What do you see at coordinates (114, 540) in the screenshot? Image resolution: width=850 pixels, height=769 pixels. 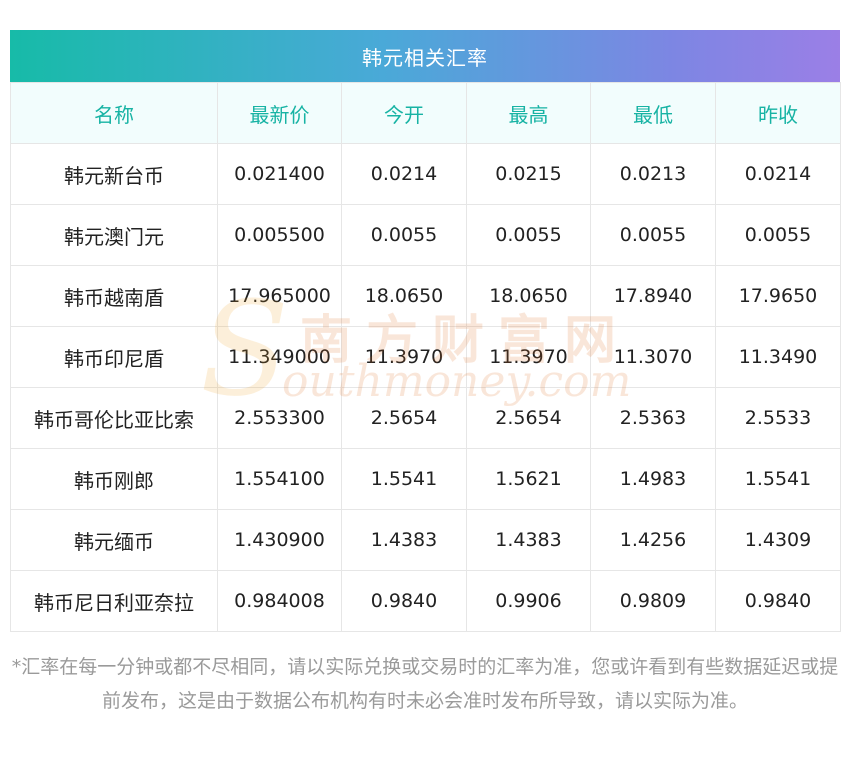 I see `currency-name: 韩元缅币` at bounding box center [114, 540].